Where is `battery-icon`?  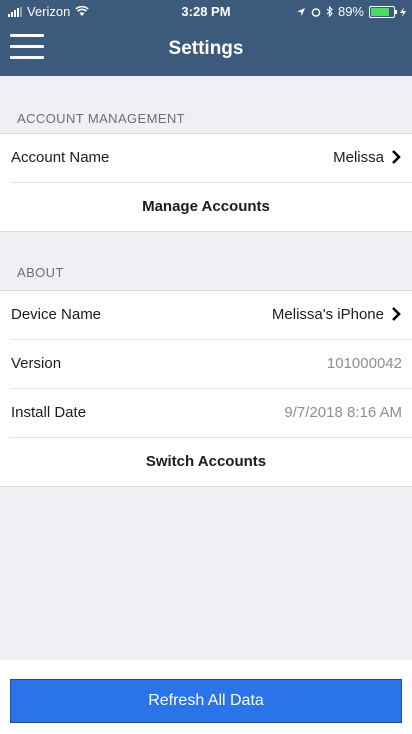 battery-icon is located at coordinates (383, 11).